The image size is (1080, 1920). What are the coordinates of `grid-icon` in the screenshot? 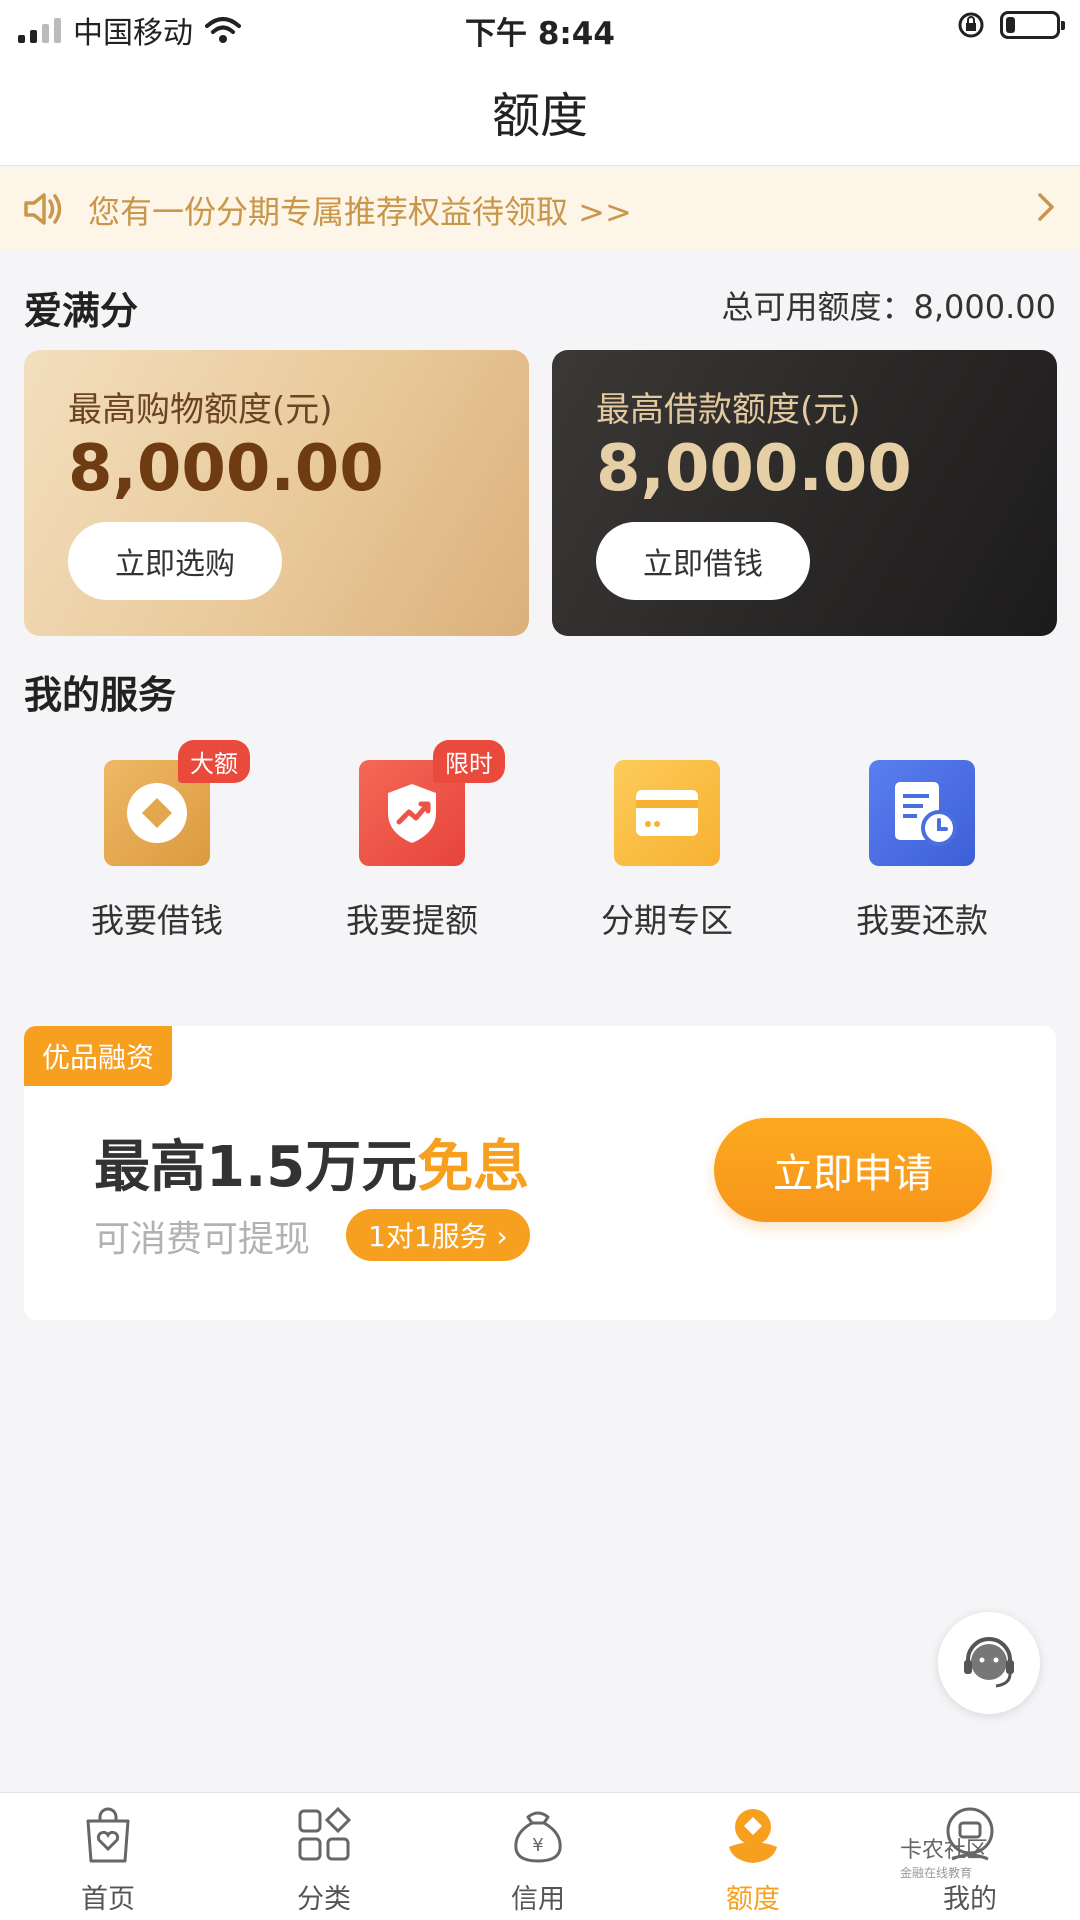 It's located at (325, 1833).